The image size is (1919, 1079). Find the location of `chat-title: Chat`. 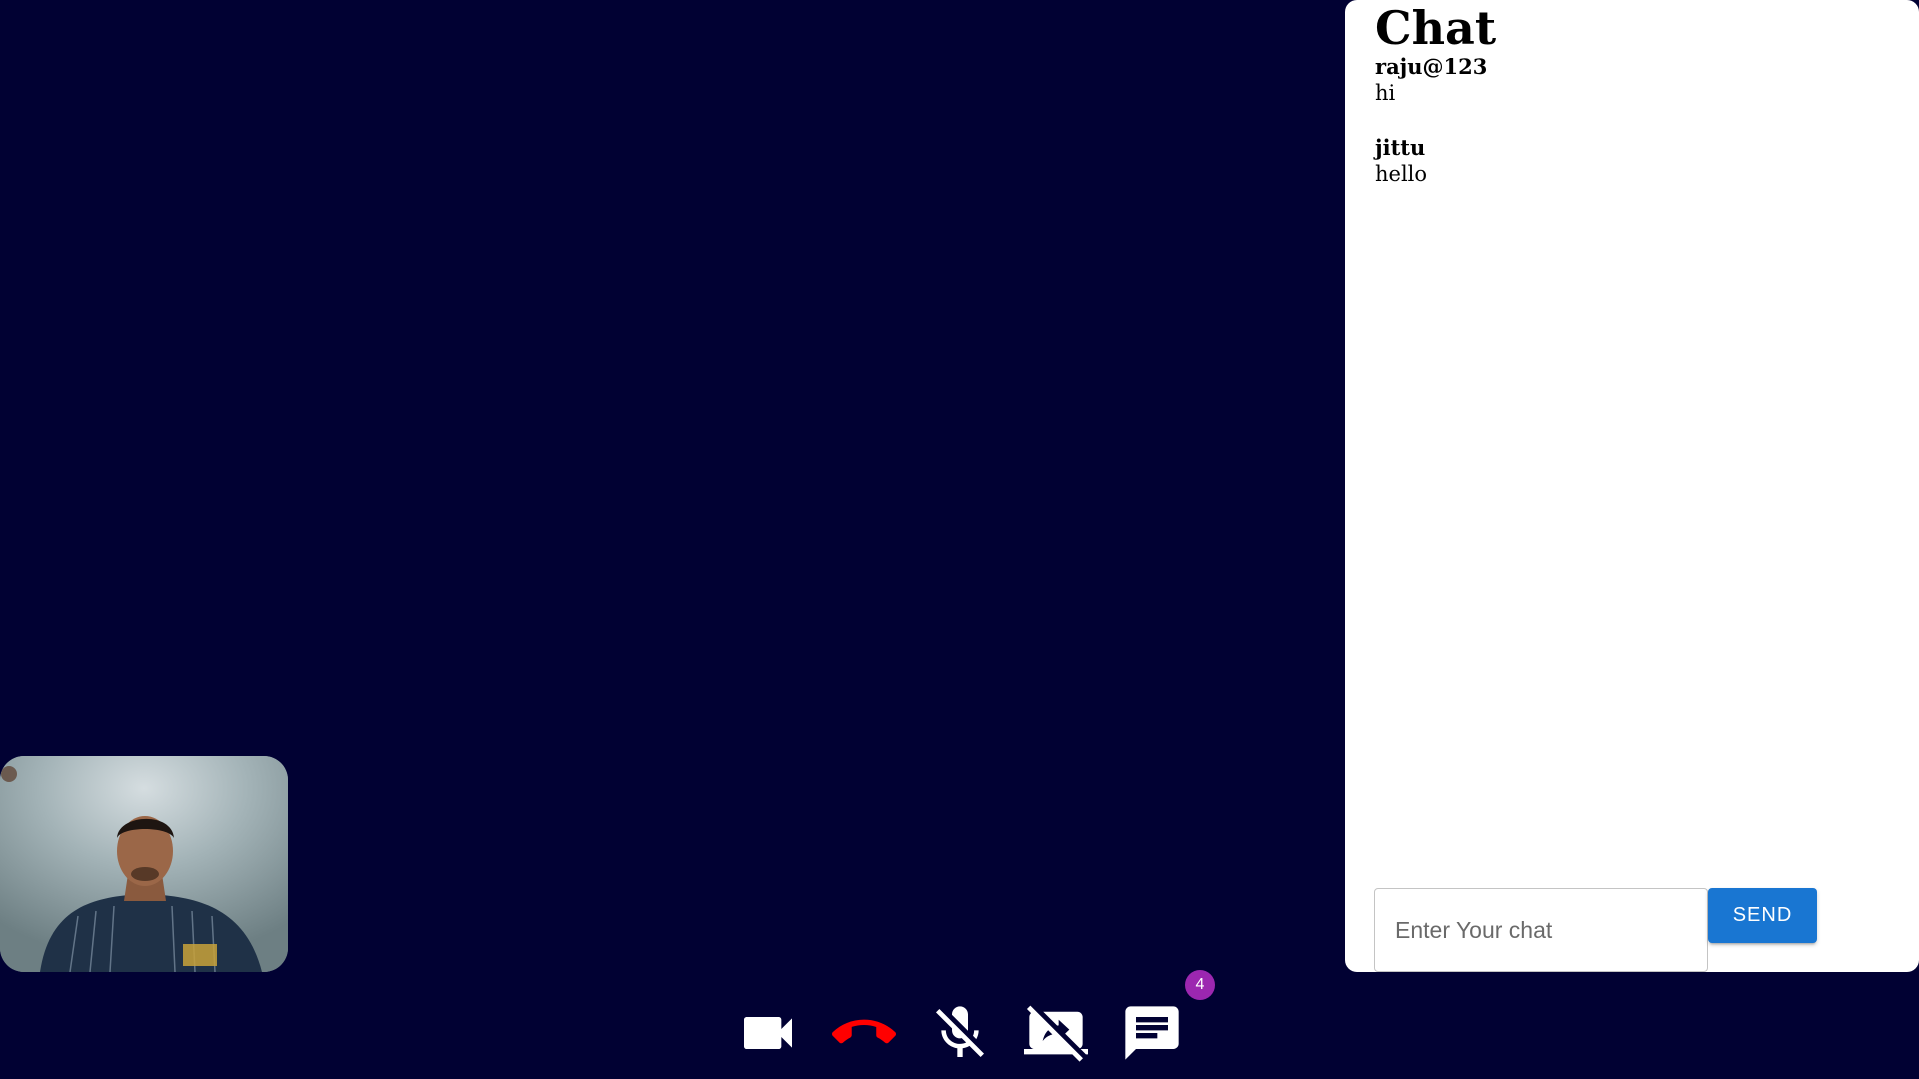

chat-title: Chat is located at coordinates (1436, 28).